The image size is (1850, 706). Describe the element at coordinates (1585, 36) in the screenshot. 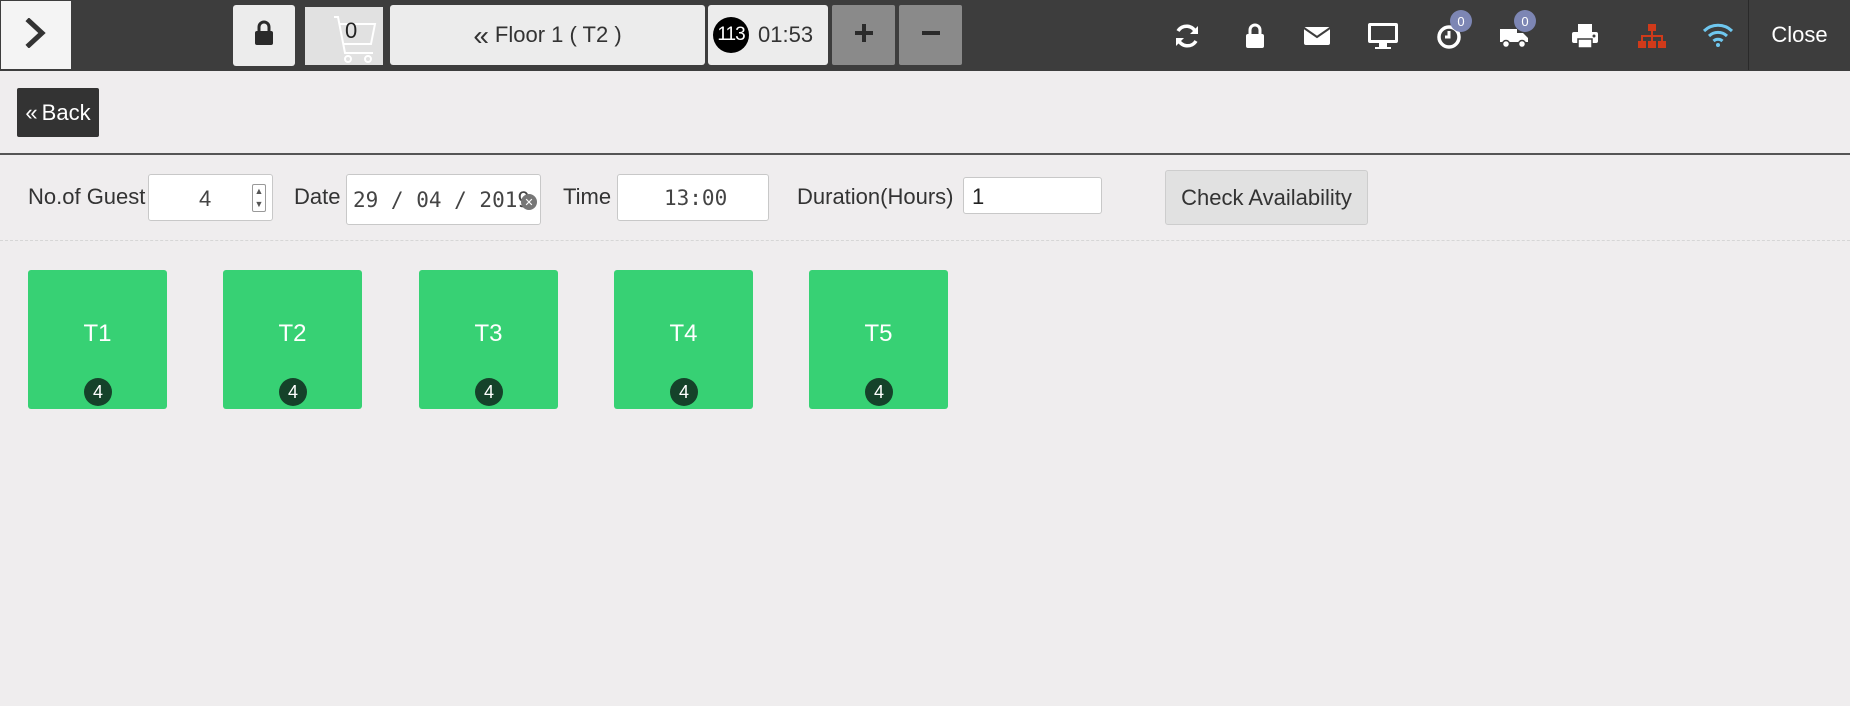

I see `printer-icon` at that location.